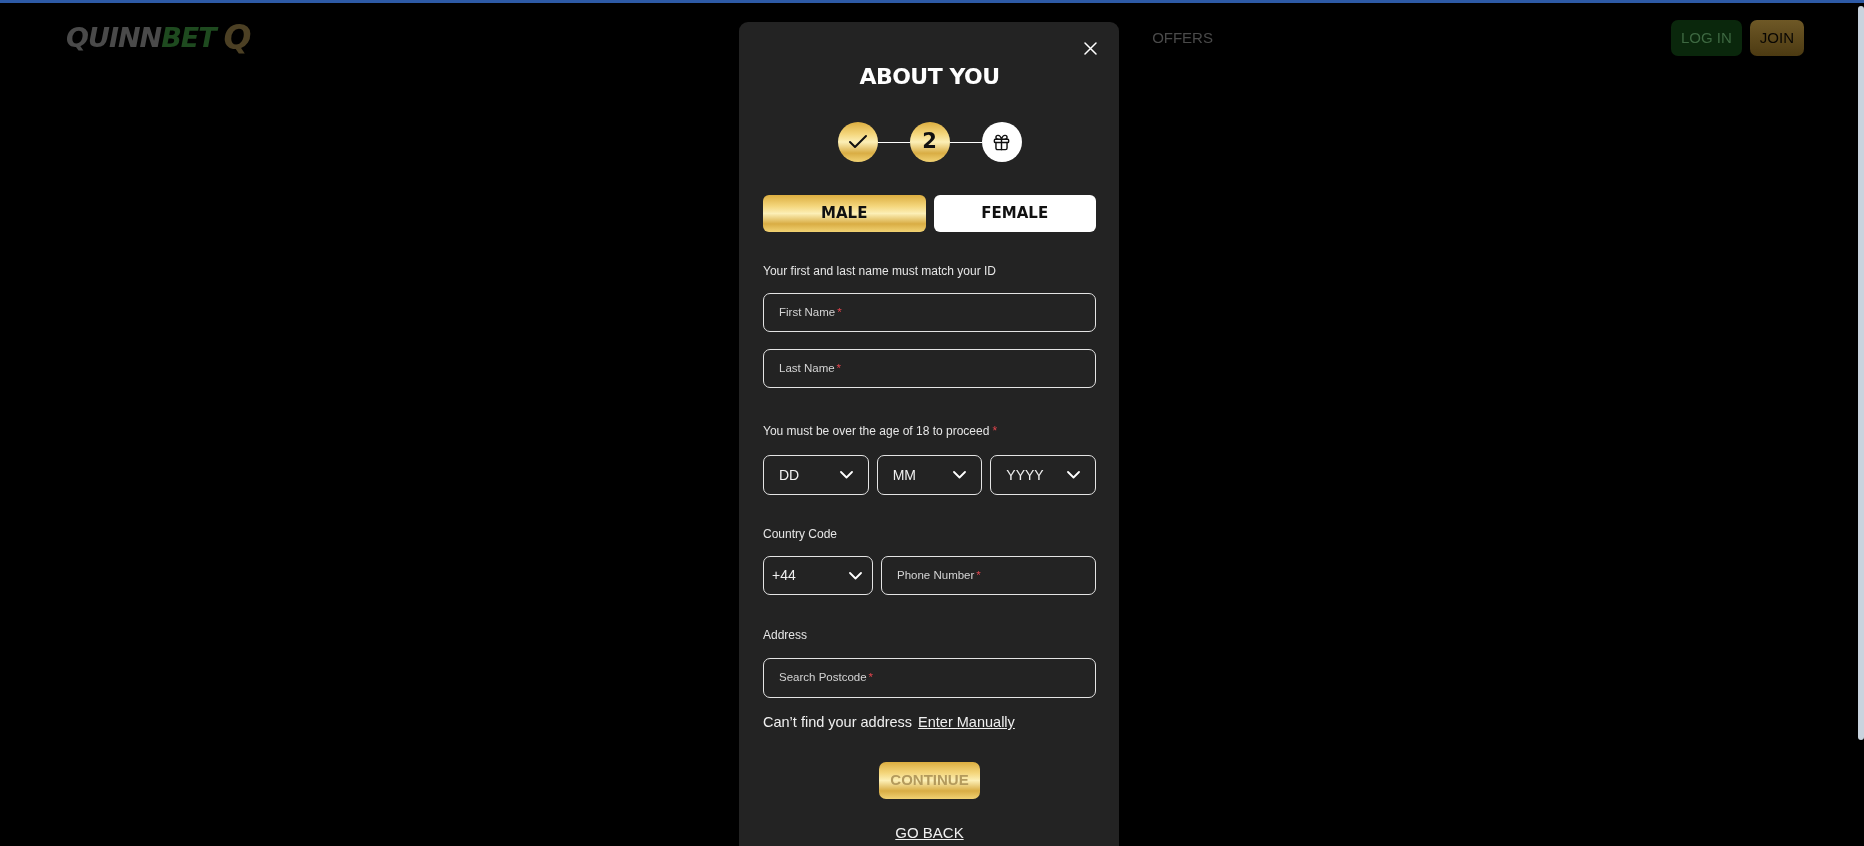  What do you see at coordinates (929, 77) in the screenshot?
I see `modal-title: ABOUT YOU` at bounding box center [929, 77].